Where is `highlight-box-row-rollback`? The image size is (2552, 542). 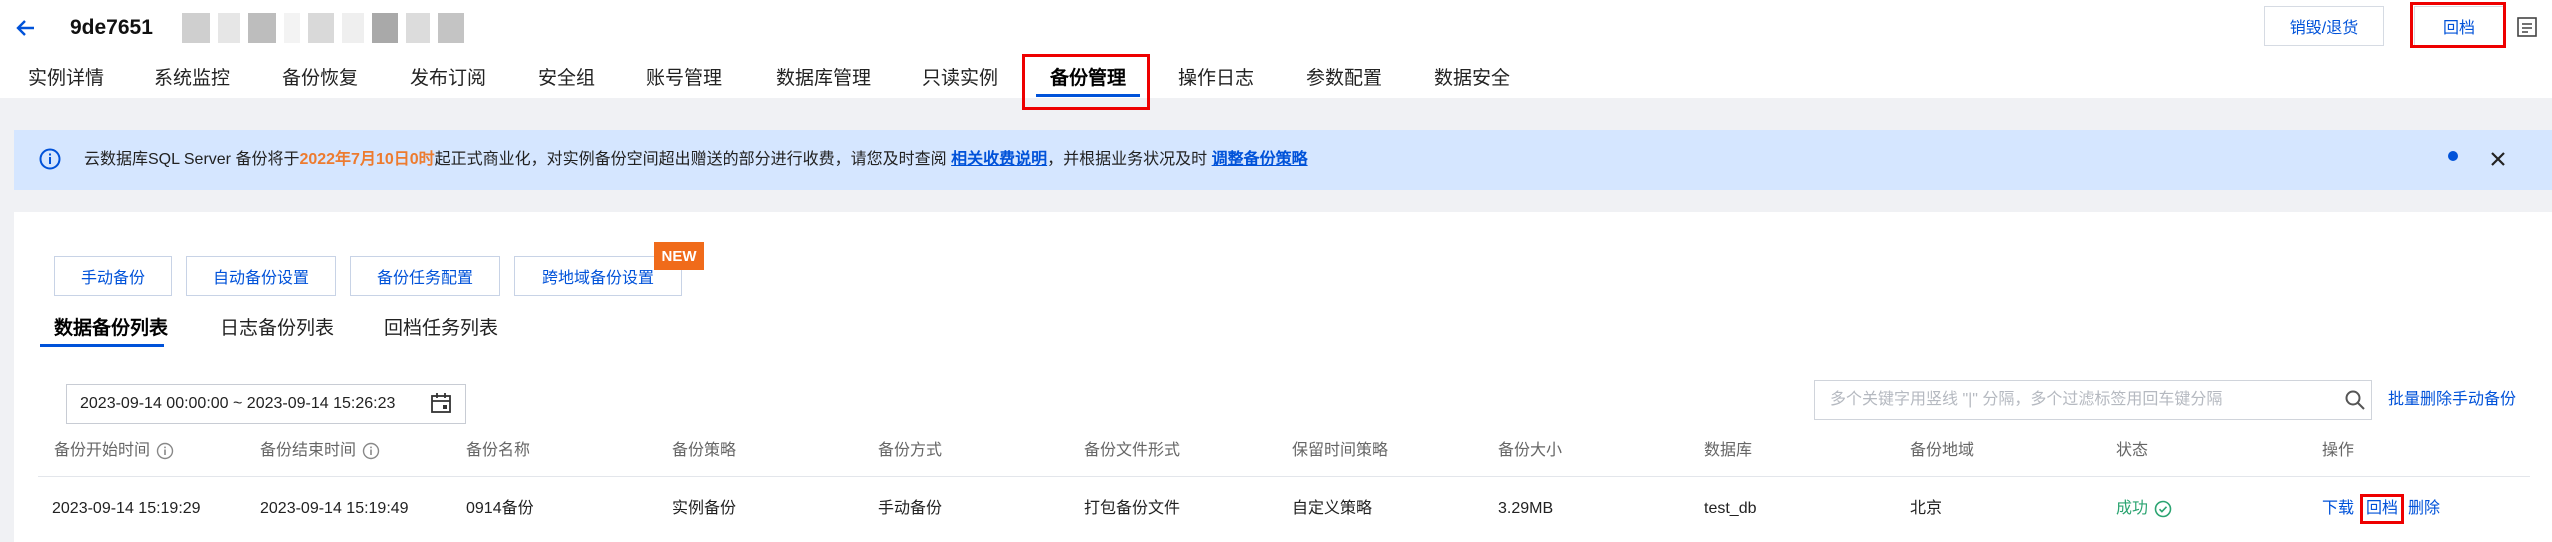 highlight-box-row-rollback is located at coordinates (2382, 509).